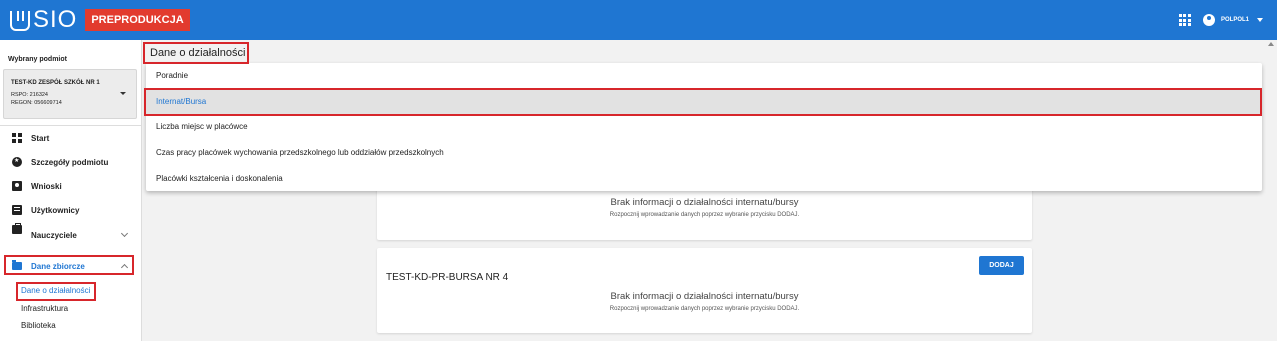 This screenshot has height=341, width=1277. What do you see at coordinates (70, 125) in the screenshot?
I see `sidebar-divider` at bounding box center [70, 125].